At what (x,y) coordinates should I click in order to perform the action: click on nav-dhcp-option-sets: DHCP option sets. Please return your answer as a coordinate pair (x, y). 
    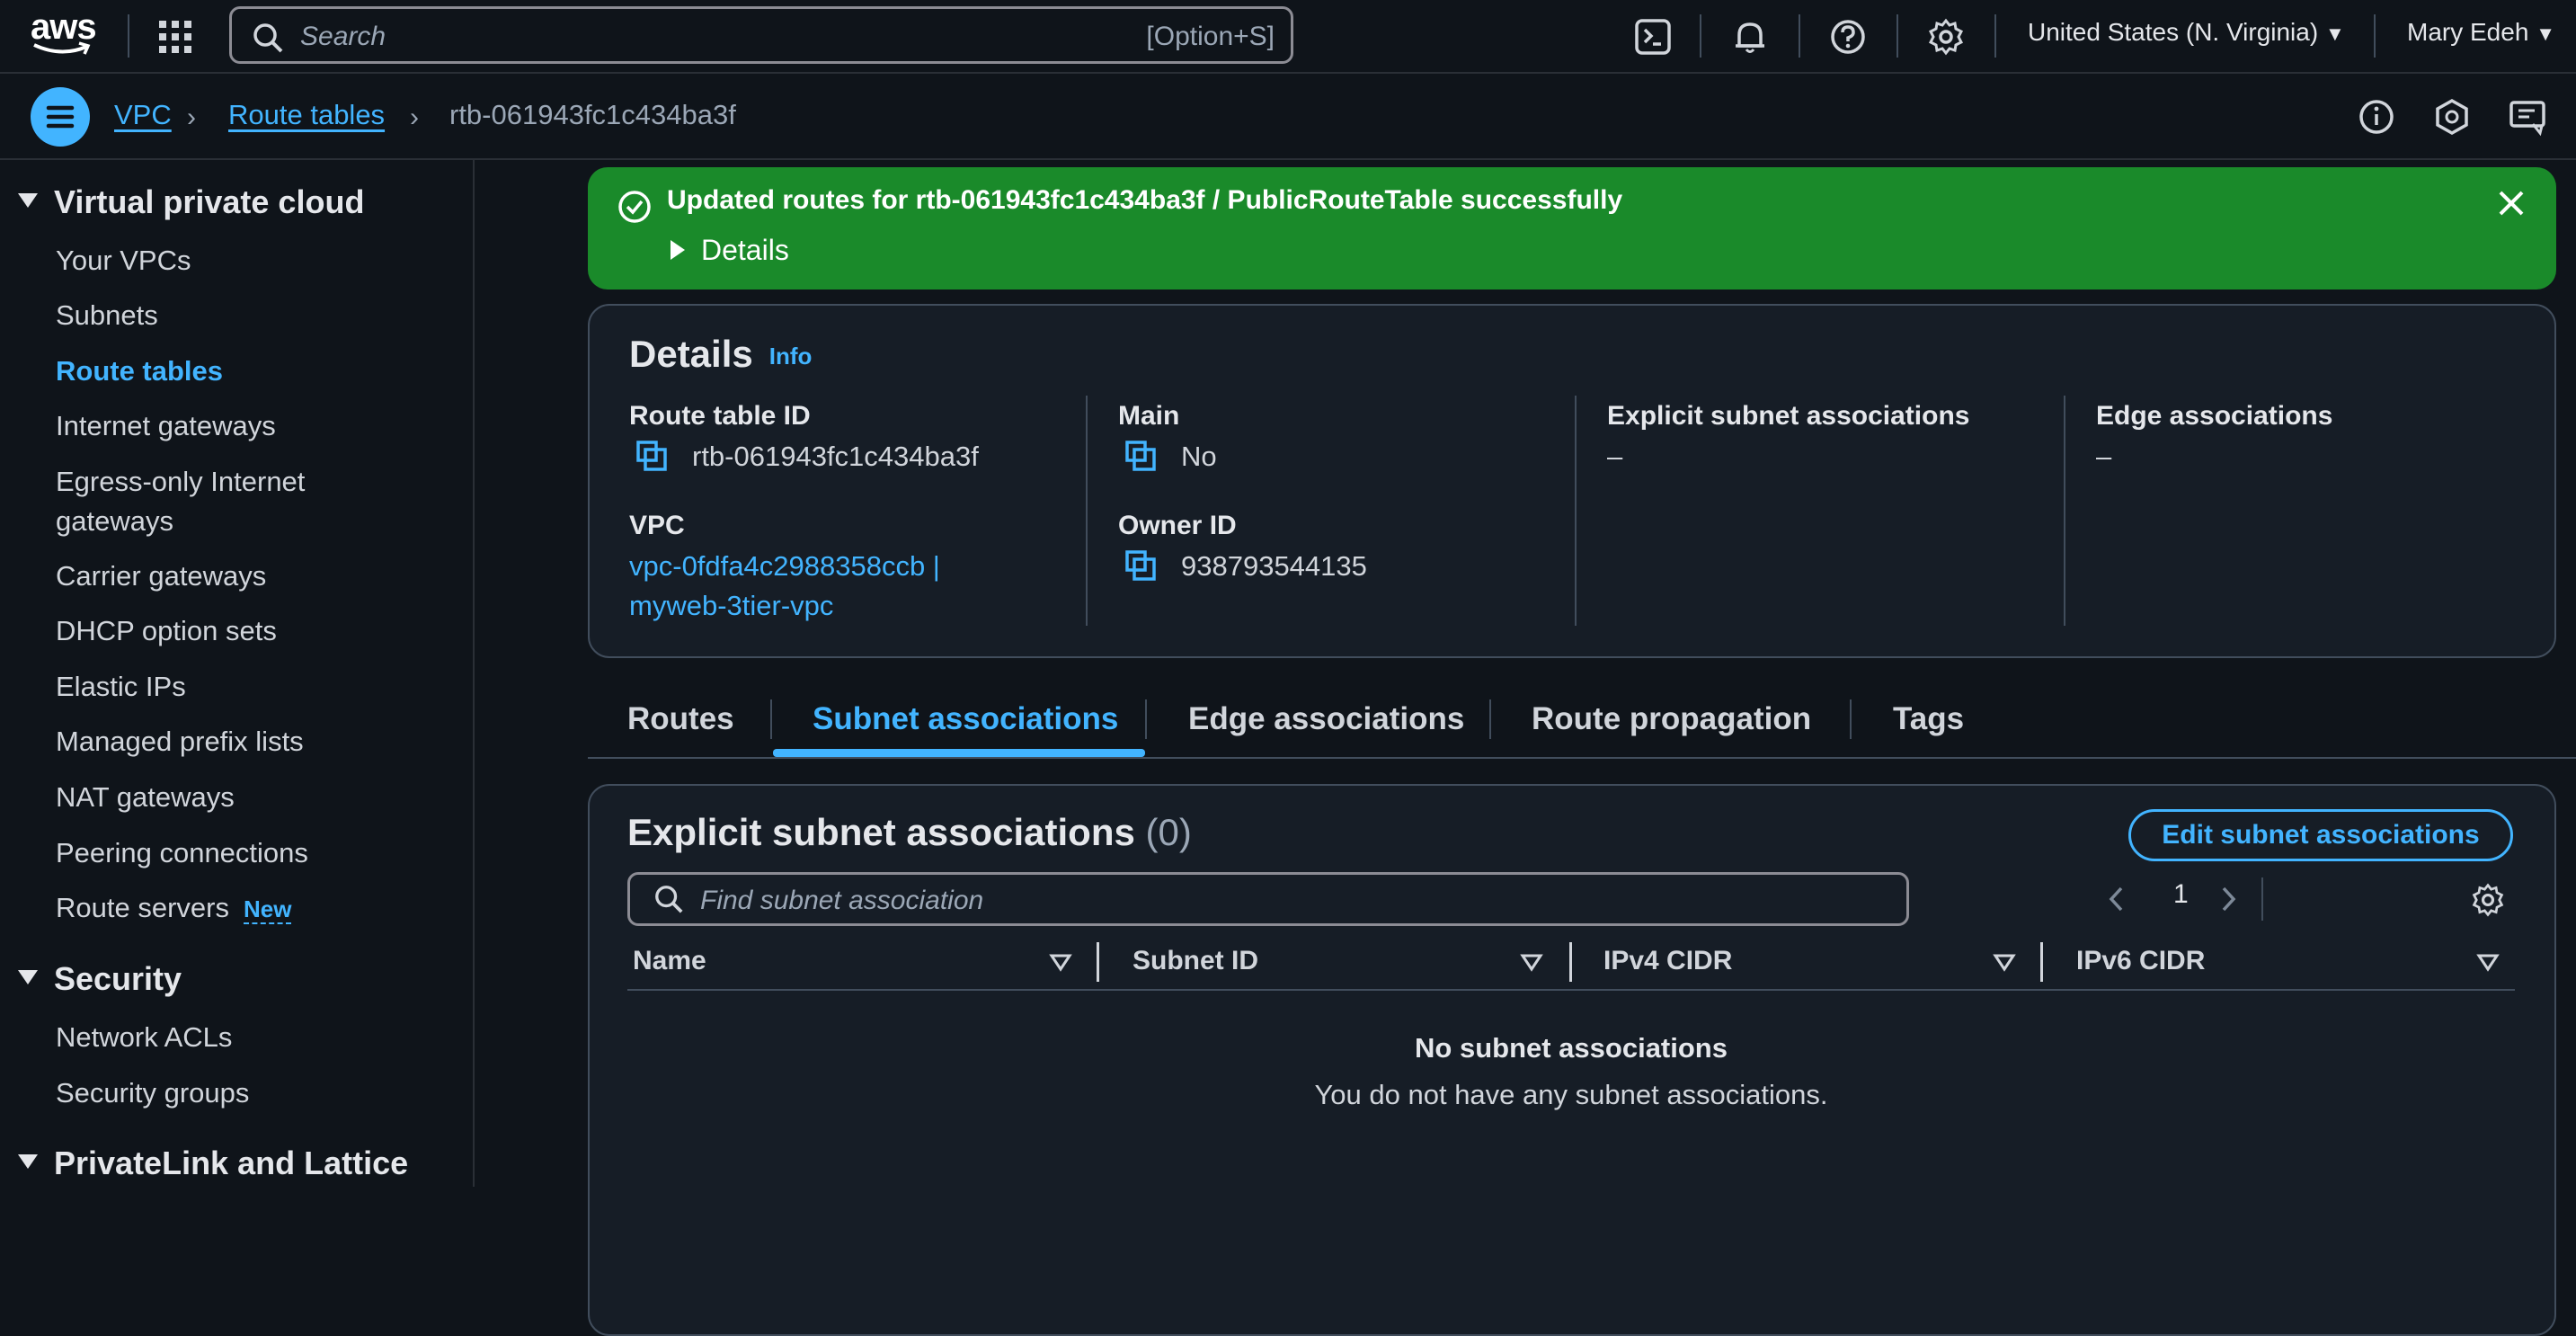
    Looking at the image, I should click on (166, 631).